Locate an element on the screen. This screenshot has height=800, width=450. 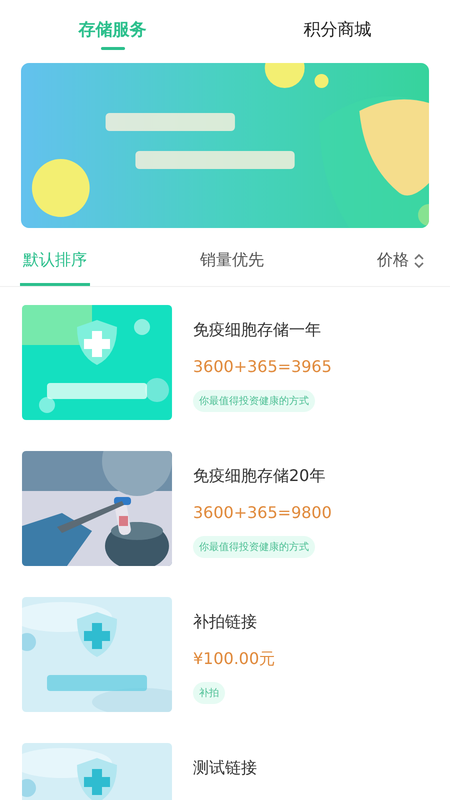
sort-tab: 销量优先 is located at coordinates (232, 262).